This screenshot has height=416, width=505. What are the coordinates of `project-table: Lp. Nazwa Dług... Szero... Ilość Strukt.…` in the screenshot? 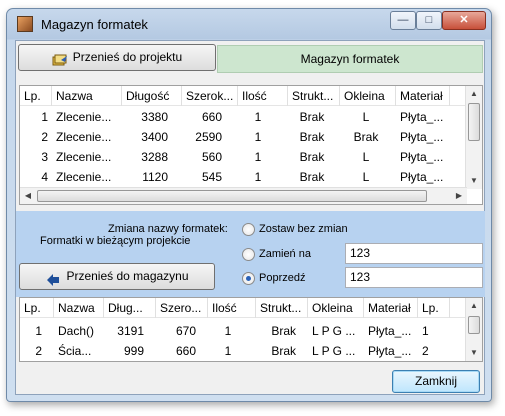 It's located at (251, 329).